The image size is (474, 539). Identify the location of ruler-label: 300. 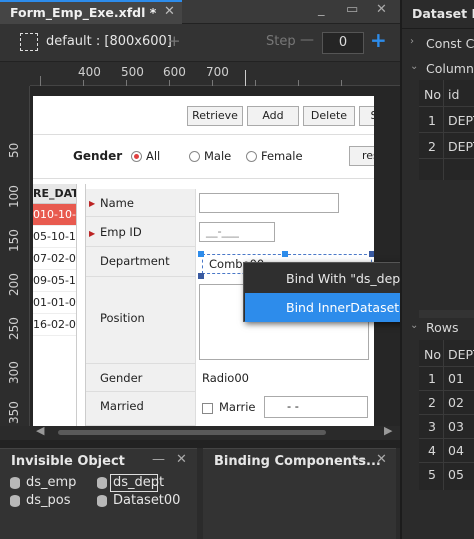
(14, 372).